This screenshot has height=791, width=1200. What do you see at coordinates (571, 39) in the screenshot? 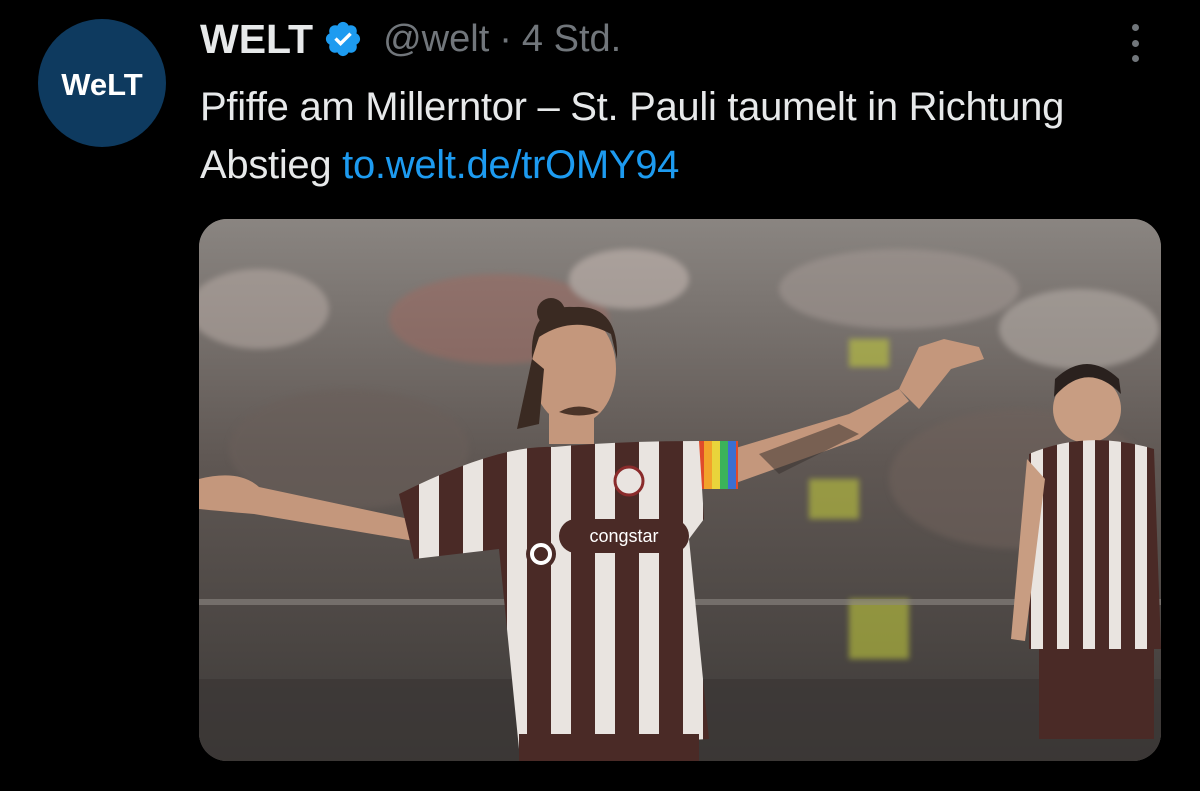
I see `tweet-timestamp: 4 Std.` at bounding box center [571, 39].